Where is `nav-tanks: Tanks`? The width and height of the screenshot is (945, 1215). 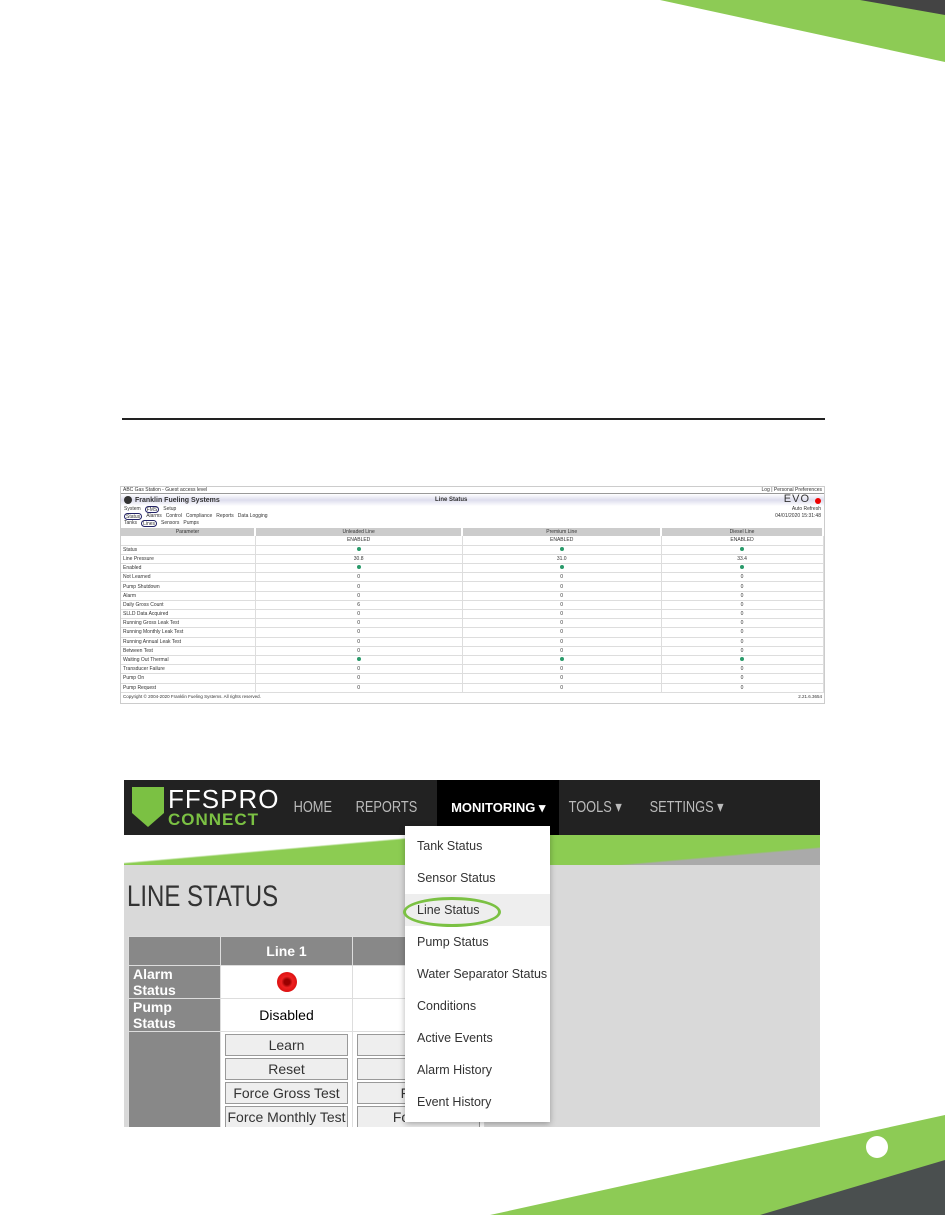 nav-tanks: Tanks is located at coordinates (130, 523).